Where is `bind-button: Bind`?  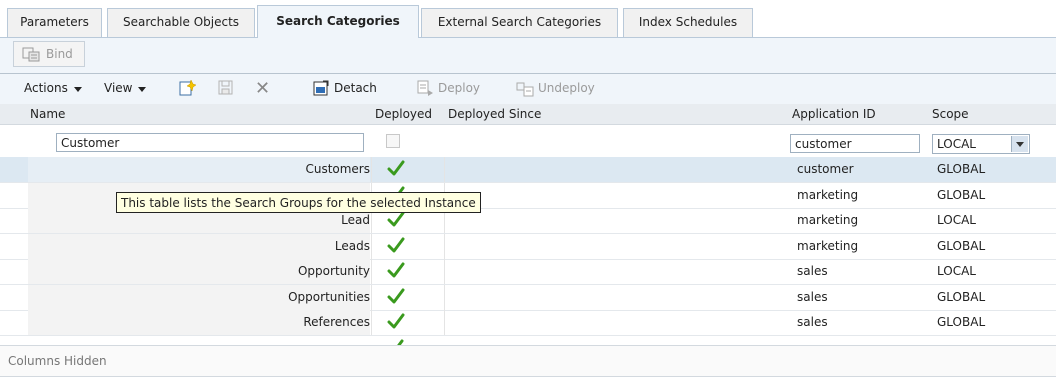
bind-button: Bind is located at coordinates (49, 54).